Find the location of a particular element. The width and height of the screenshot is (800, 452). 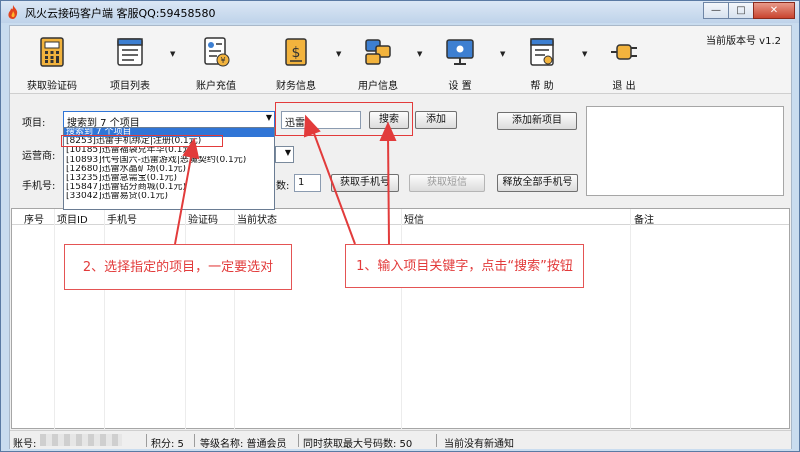

annotation-arrows is located at coordinates (285, 179).